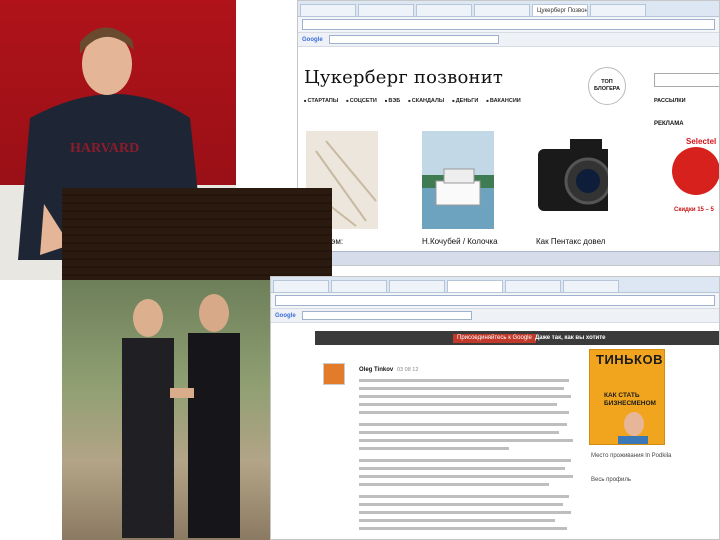 This screenshot has height=540, width=720. What do you see at coordinates (458, 187) in the screenshot?
I see `boat-illustration` at bounding box center [458, 187].